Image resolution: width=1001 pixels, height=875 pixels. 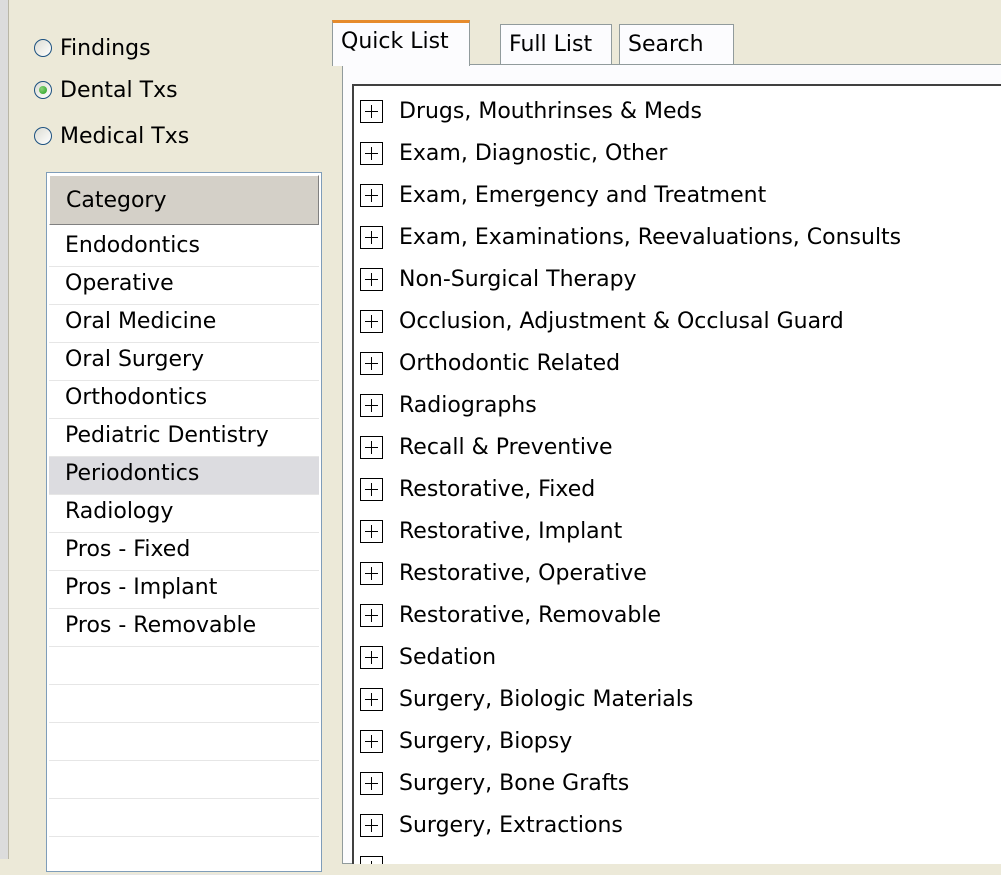 I want to click on category-column-header: Category, so click(x=184, y=200).